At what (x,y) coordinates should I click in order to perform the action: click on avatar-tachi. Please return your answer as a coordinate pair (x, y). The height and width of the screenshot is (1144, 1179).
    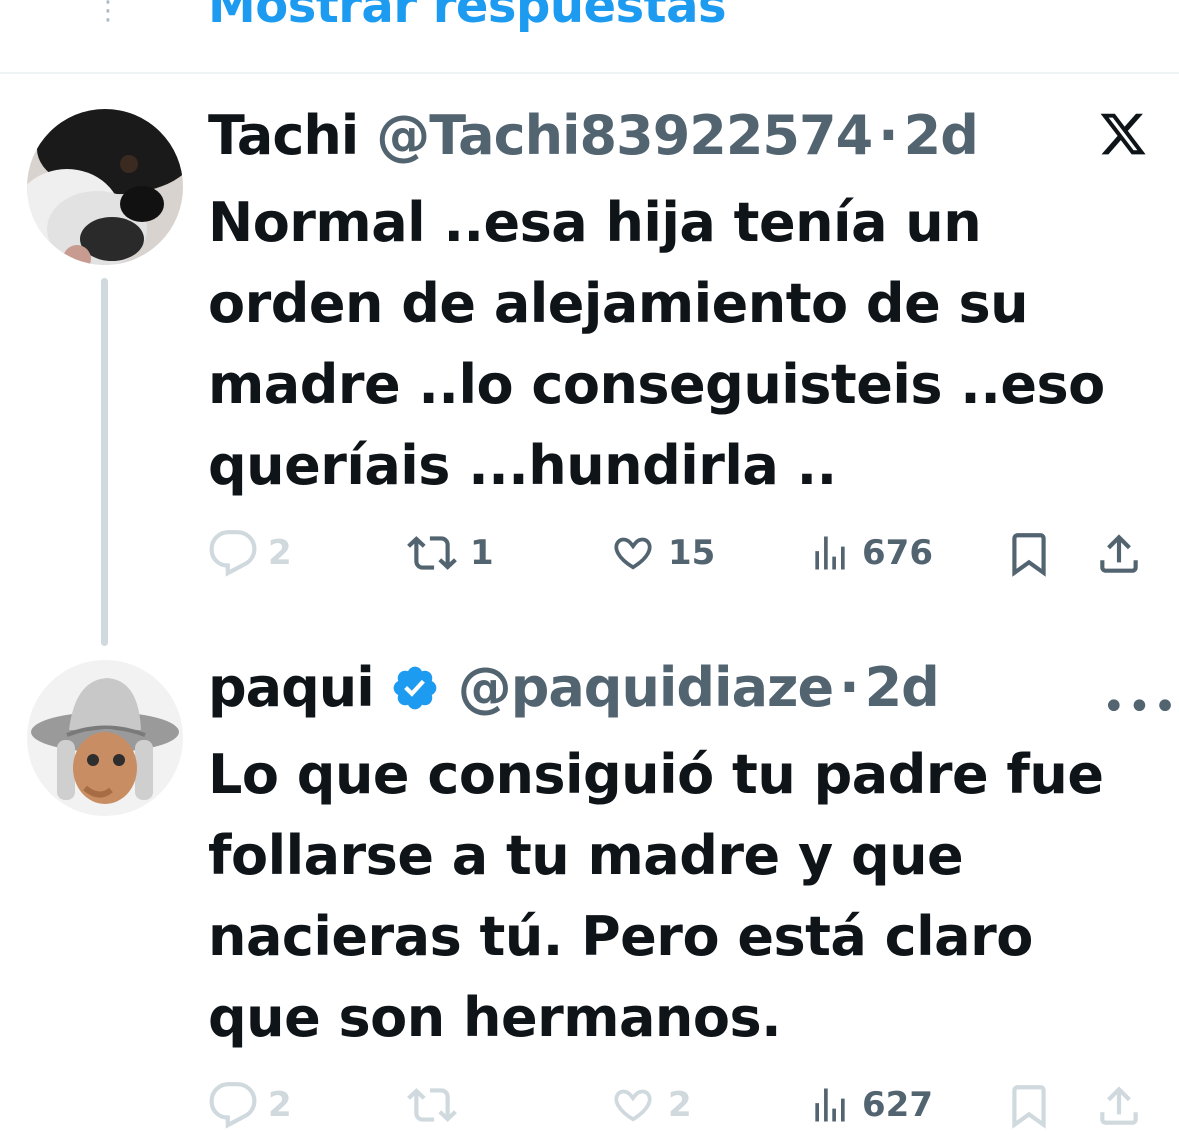
    Looking at the image, I should click on (105, 187).